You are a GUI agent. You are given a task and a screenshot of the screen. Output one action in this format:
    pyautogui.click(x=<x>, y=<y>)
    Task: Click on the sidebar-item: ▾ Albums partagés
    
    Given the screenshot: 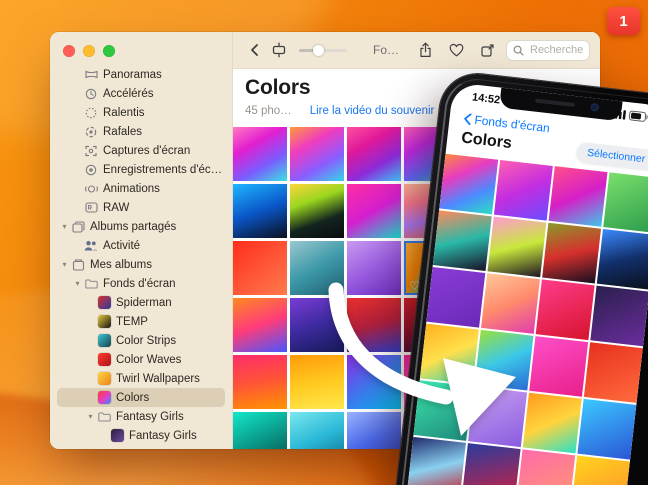 What is the action you would take?
    pyautogui.click(x=141, y=226)
    